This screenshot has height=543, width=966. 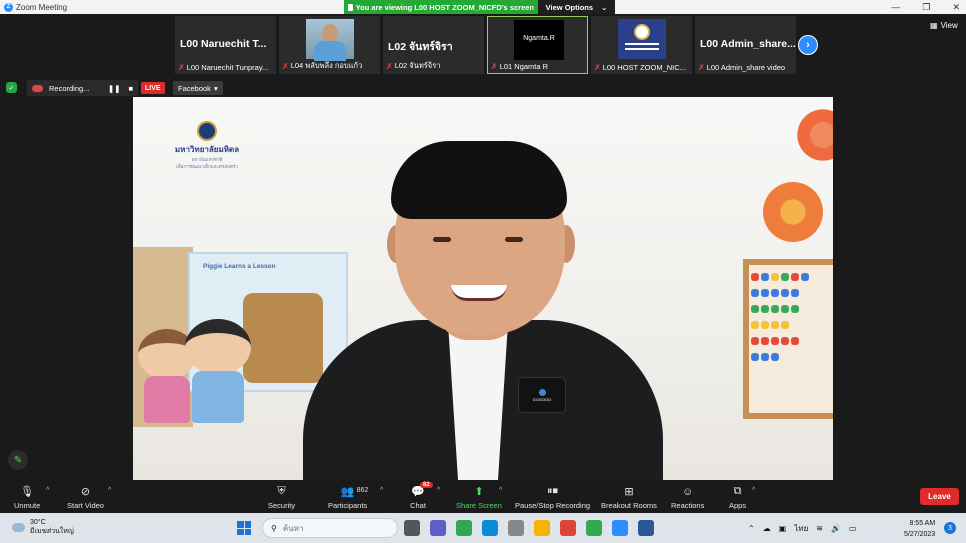 I want to click on unmute-button: 🎙 Unmute, so click(x=27, y=497).